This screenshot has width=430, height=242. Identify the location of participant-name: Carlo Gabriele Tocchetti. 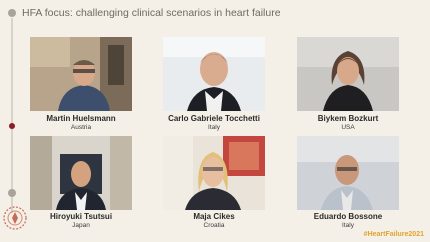
(214, 118).